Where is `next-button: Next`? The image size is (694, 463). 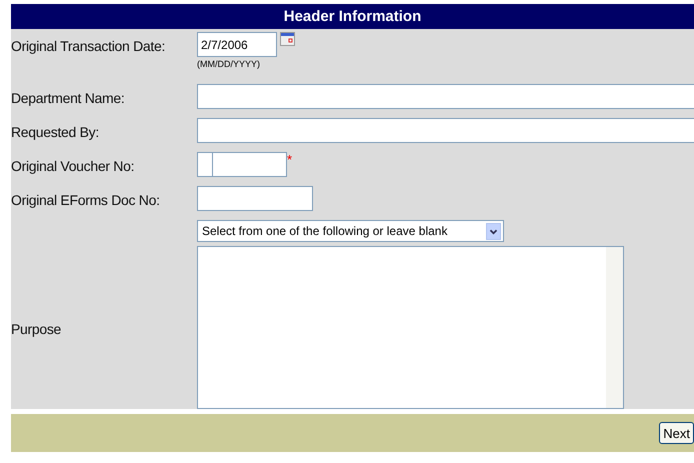
next-button: Next is located at coordinates (676, 433).